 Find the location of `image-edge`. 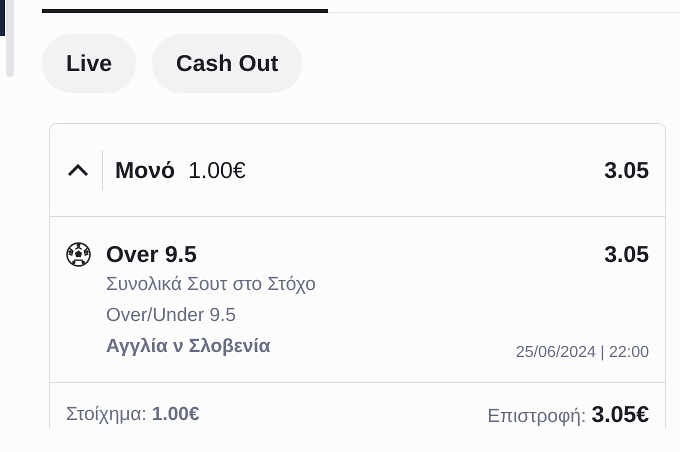

image-edge is located at coordinates (2, 18).